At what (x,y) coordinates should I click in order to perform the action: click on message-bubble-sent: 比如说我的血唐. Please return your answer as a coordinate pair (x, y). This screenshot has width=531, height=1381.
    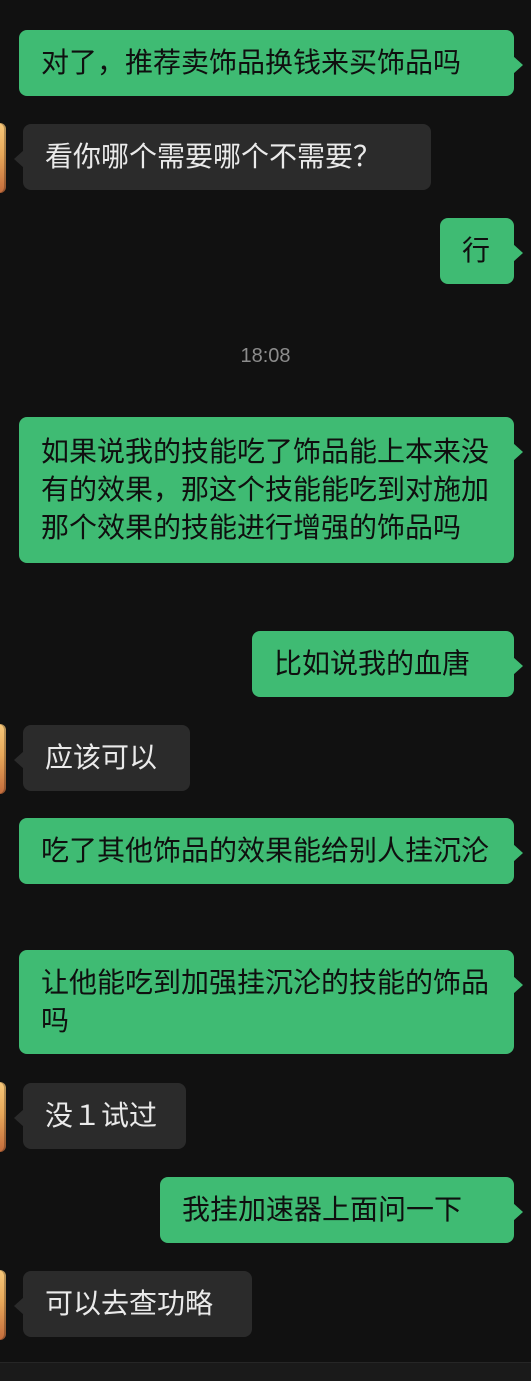
    Looking at the image, I should click on (387, 664).